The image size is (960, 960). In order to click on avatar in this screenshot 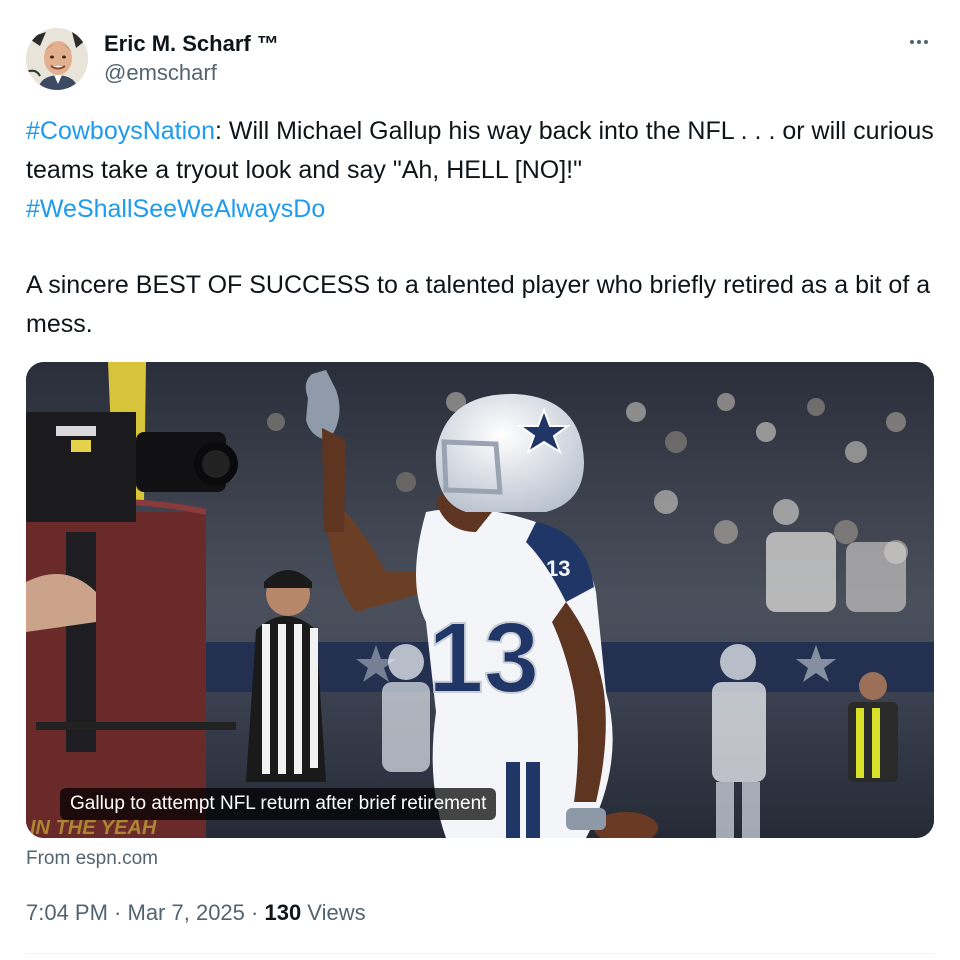, I will do `click(57, 59)`.